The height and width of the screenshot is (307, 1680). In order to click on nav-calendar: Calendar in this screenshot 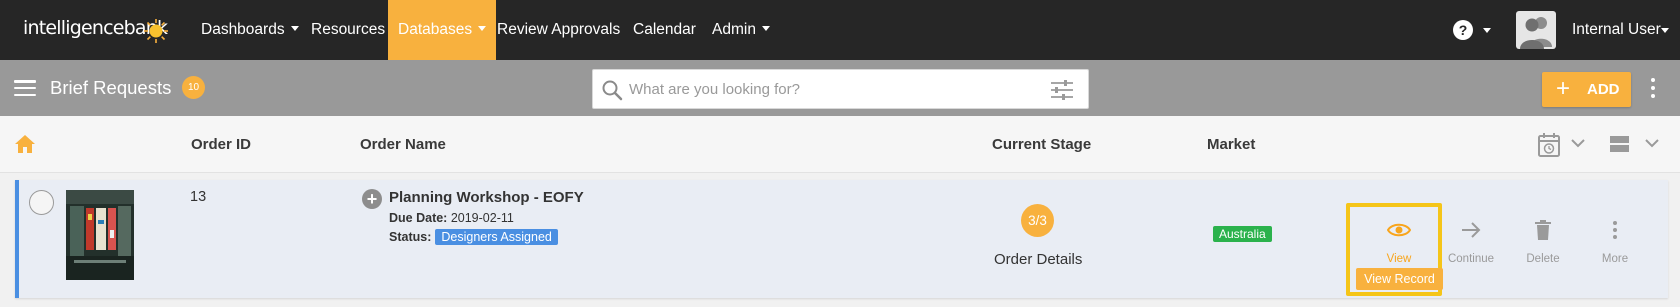, I will do `click(664, 30)`.